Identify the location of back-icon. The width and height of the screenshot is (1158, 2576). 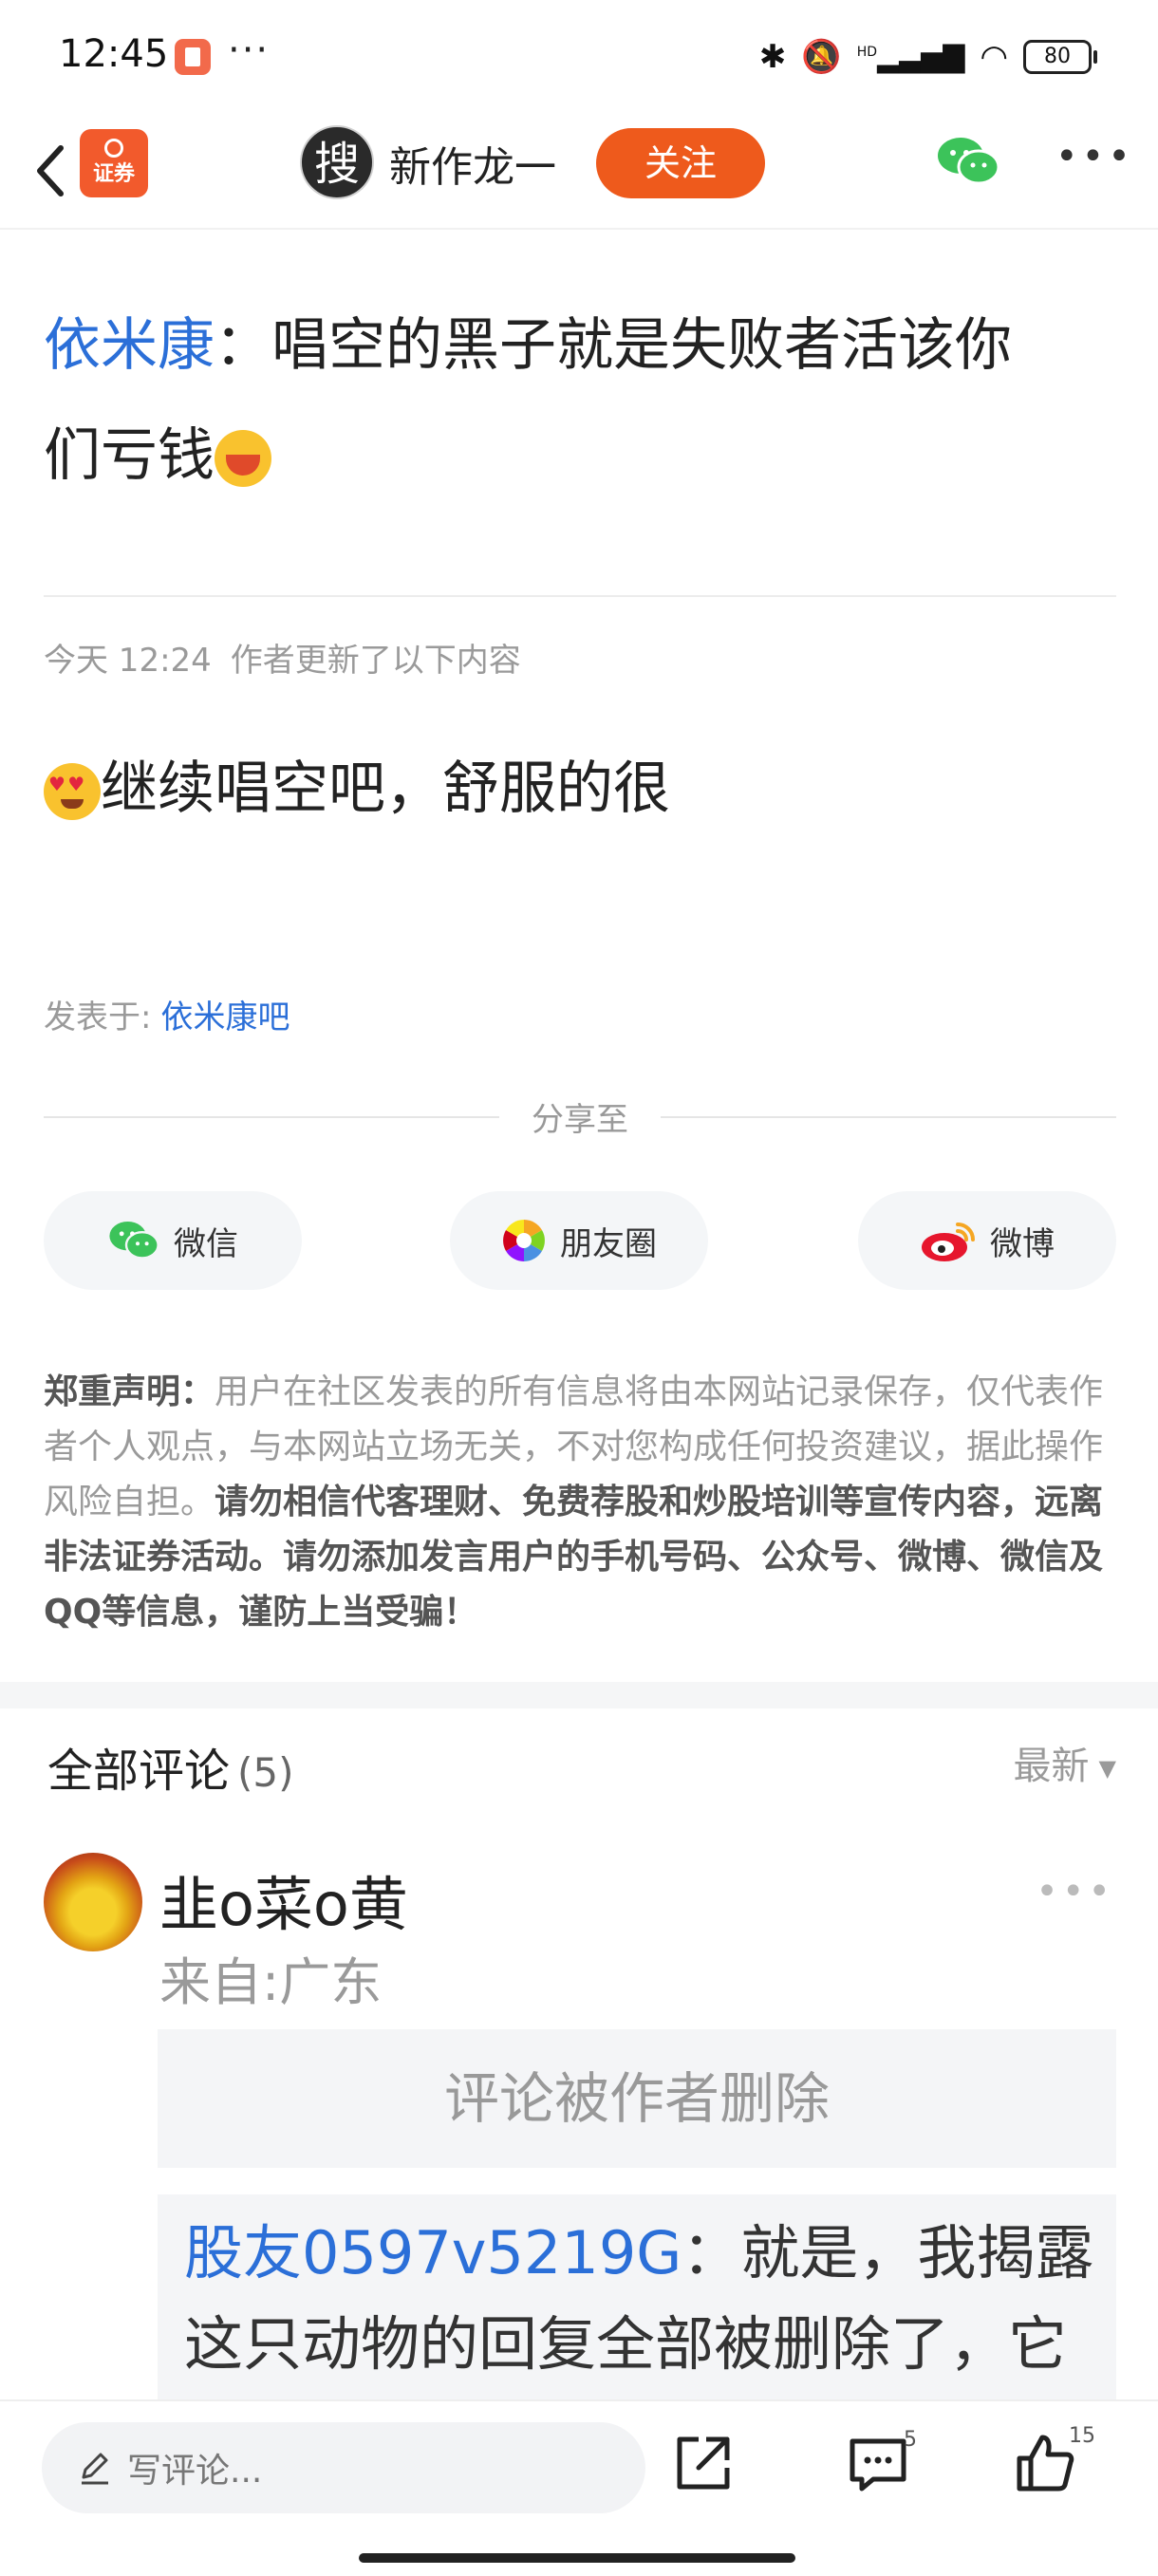
(51, 171).